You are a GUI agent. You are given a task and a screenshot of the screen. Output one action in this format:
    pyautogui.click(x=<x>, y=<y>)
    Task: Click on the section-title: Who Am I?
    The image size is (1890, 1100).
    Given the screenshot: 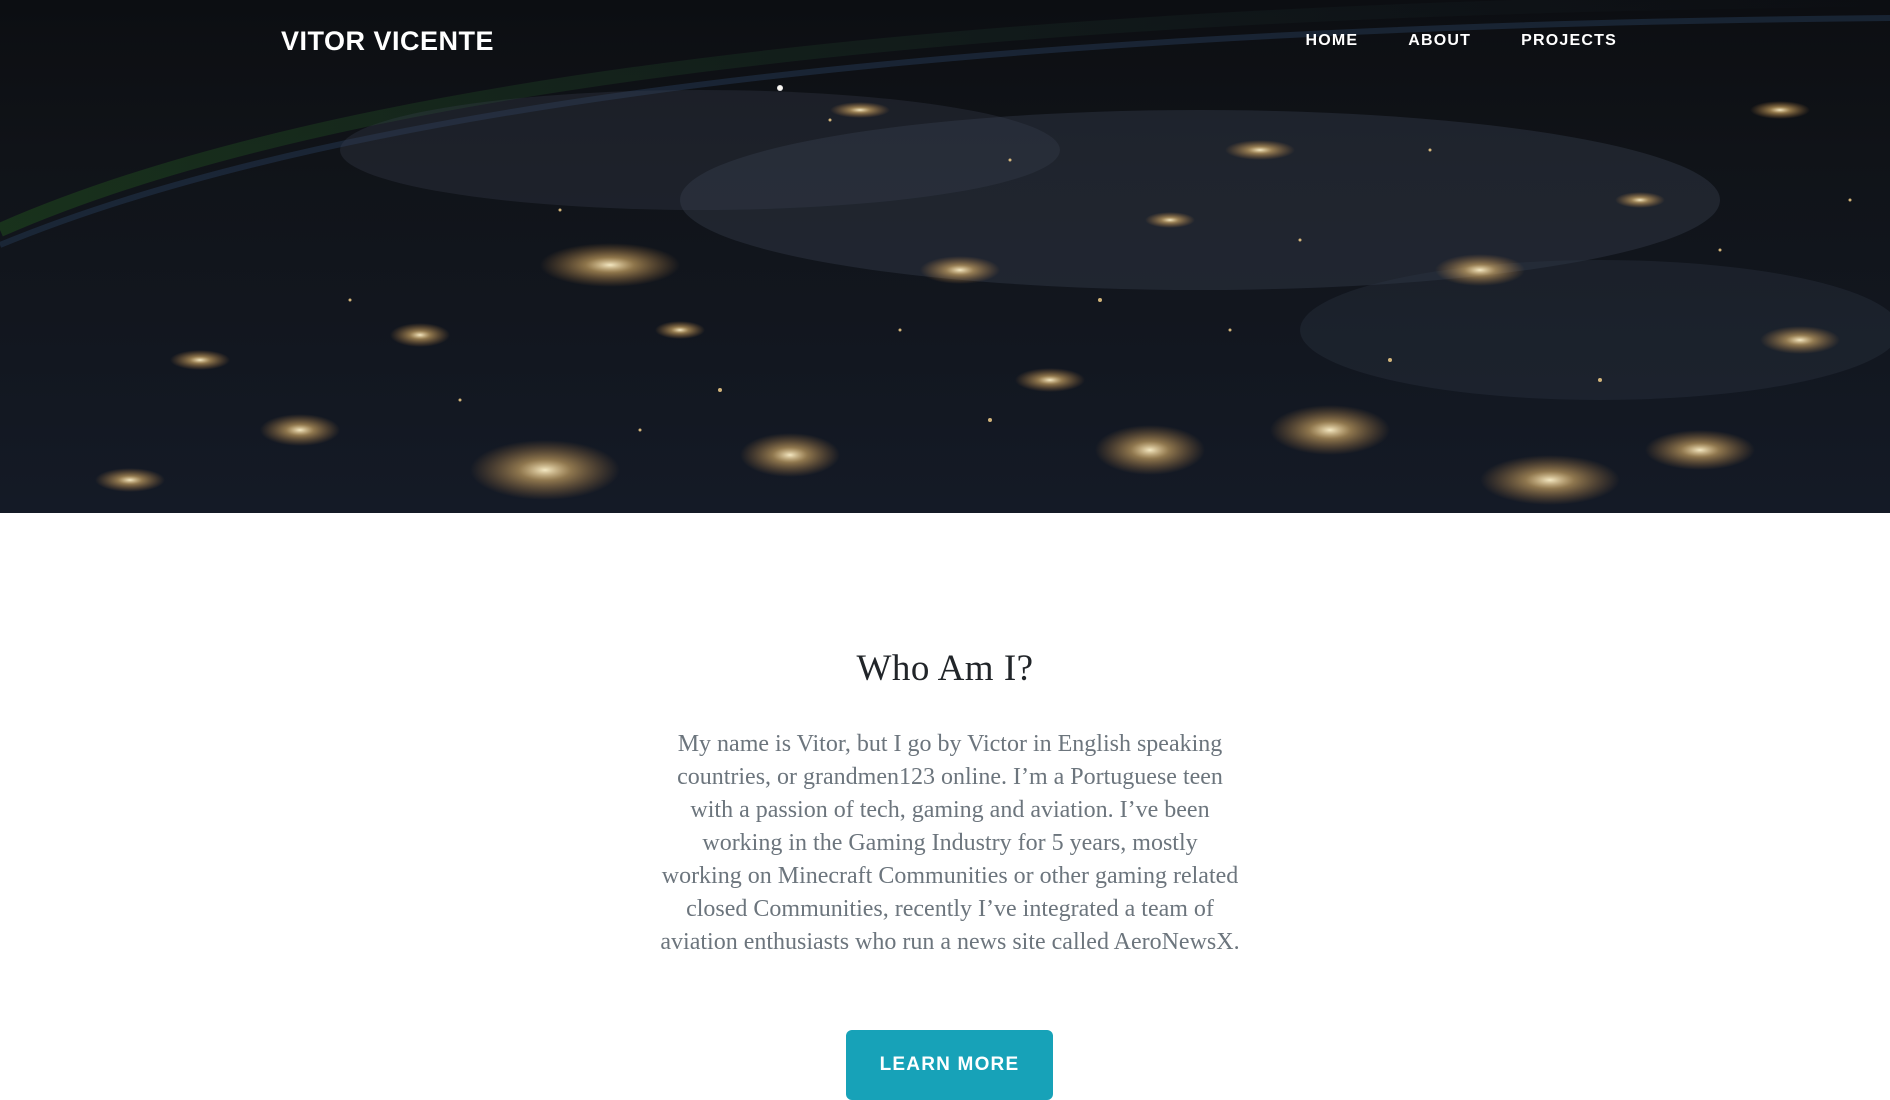 What is the action you would take?
    pyautogui.click(x=945, y=668)
    